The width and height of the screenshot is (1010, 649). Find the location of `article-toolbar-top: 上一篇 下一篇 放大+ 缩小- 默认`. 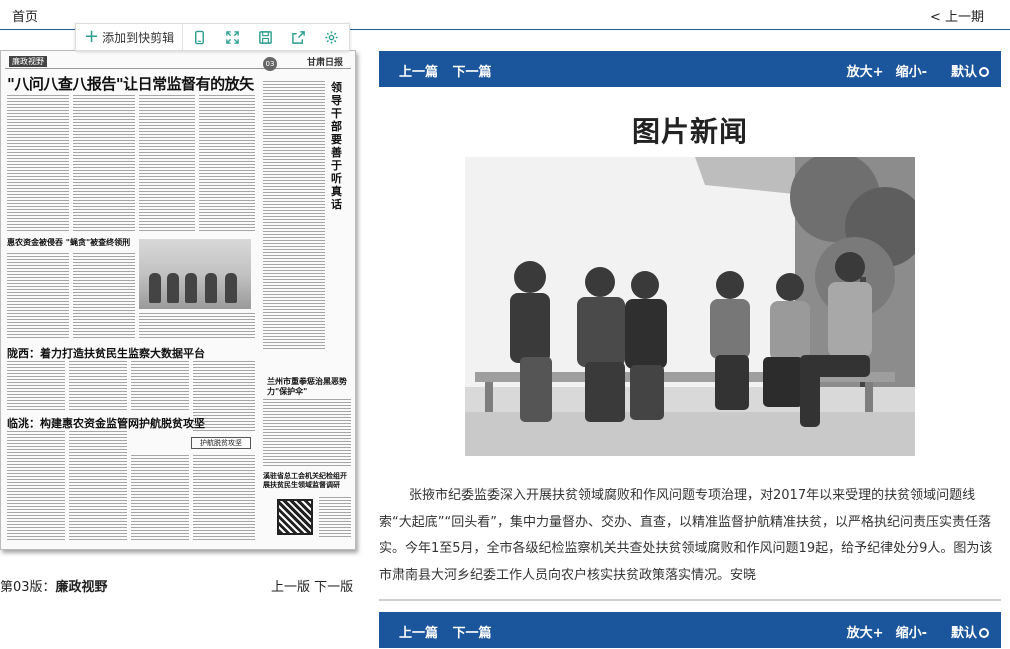

article-toolbar-top: 上一篇 下一篇 放大+ 缩小- 默认 is located at coordinates (690, 69).